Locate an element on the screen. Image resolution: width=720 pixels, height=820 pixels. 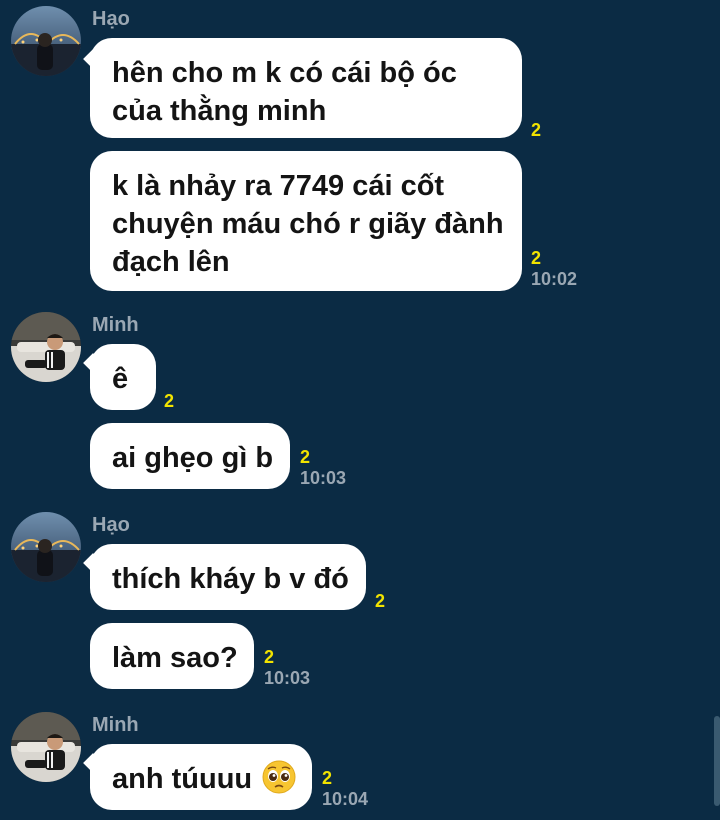
message-bubble: anh túuuu is located at coordinates (201, 777).